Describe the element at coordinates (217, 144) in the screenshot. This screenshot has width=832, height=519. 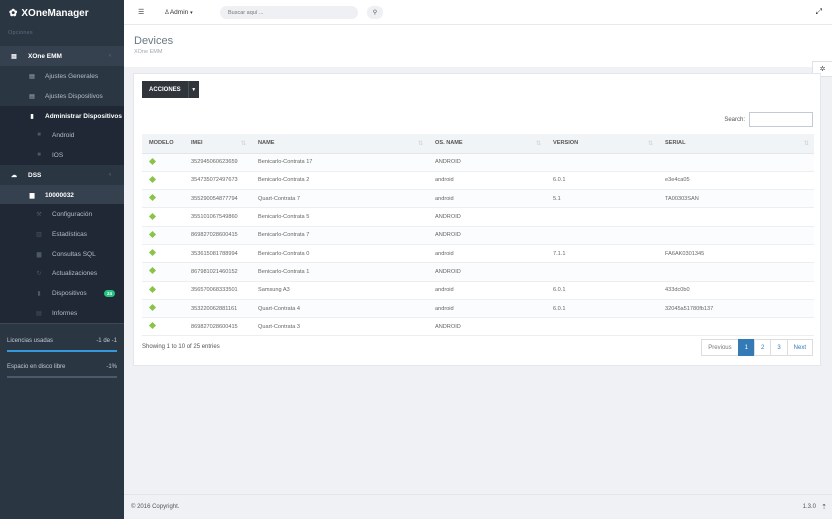
I see `column-header-imei: IMEI ⇅` at that location.